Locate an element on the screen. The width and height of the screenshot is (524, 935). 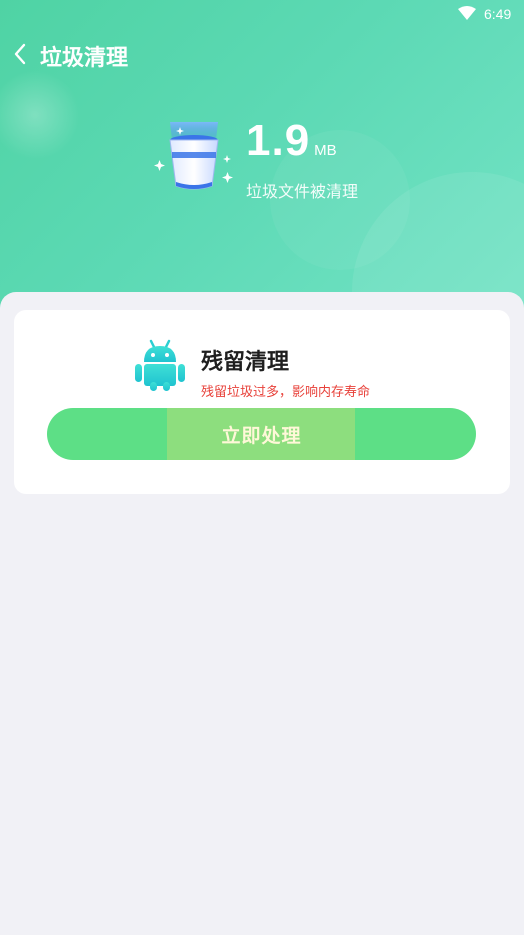
trash-bin-icon is located at coordinates (193, 156).